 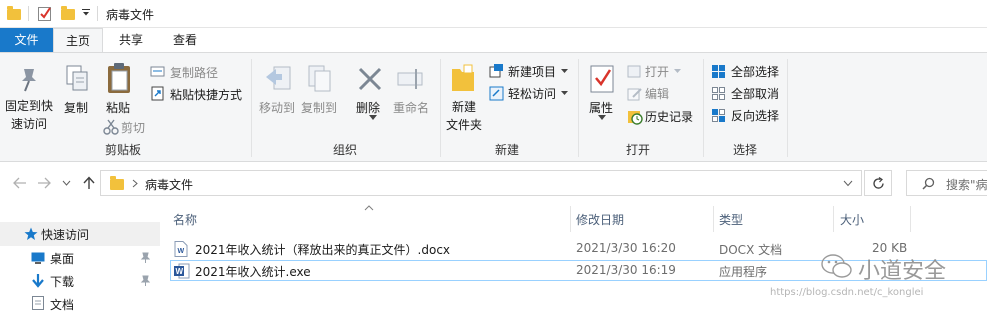 I want to click on open-group-label: 打开, so click(x=638, y=150).